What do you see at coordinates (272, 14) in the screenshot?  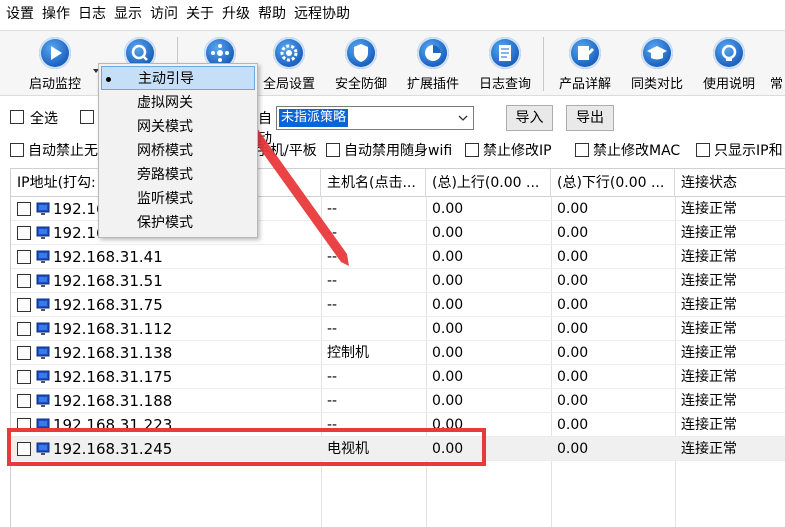 I see `menu-help: 帮助` at bounding box center [272, 14].